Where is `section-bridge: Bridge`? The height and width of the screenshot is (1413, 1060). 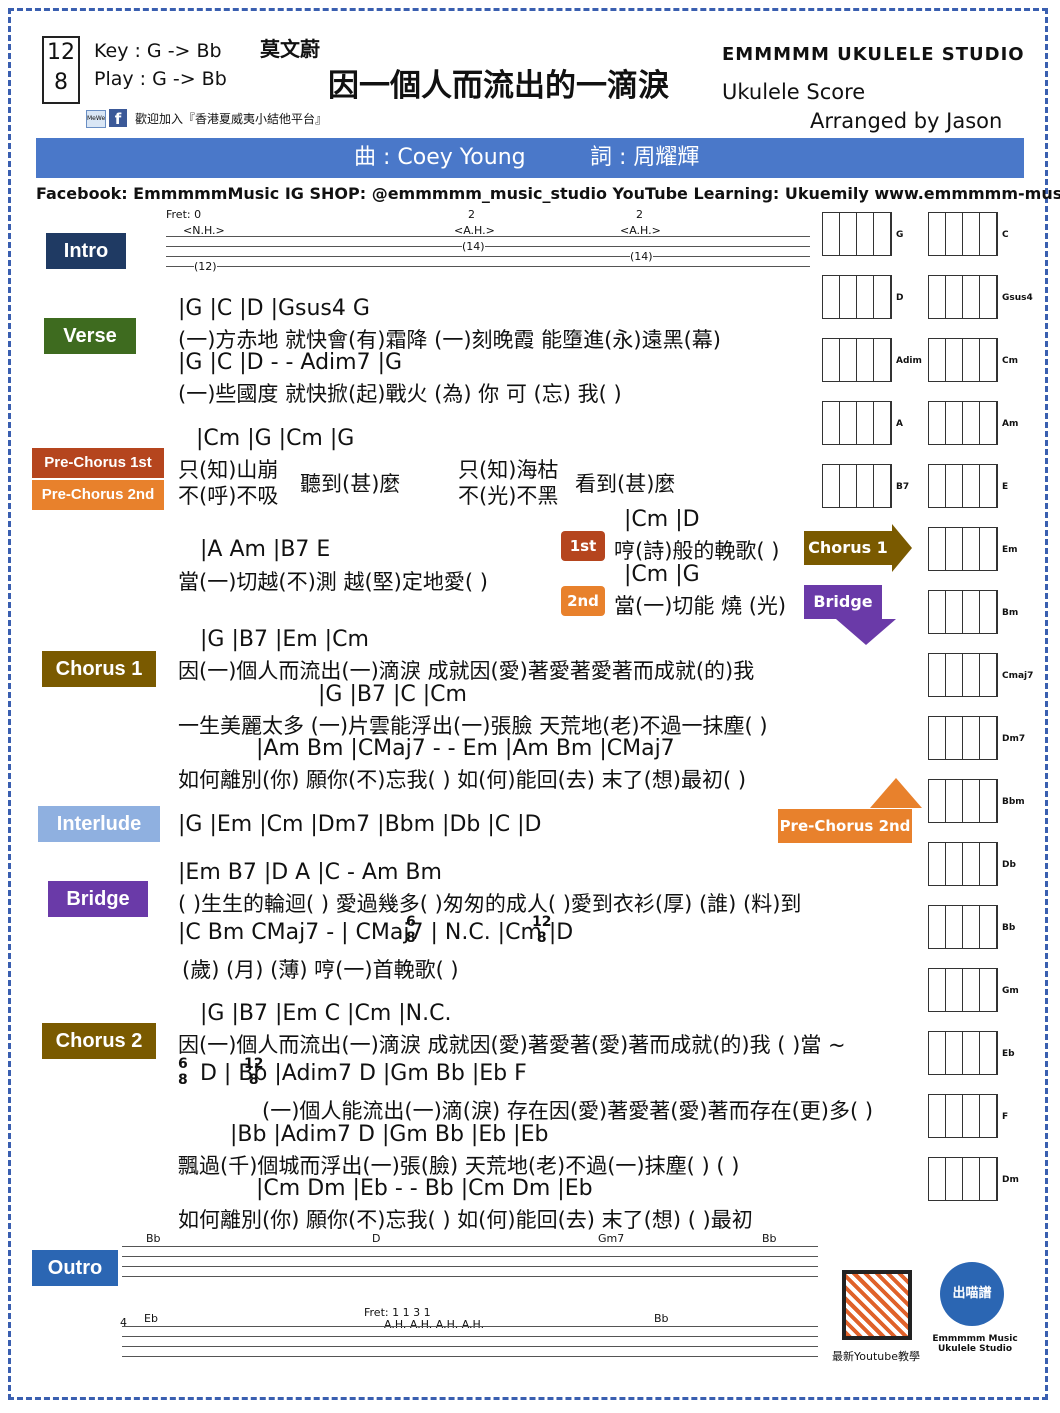
section-bridge: Bridge is located at coordinates (98, 899).